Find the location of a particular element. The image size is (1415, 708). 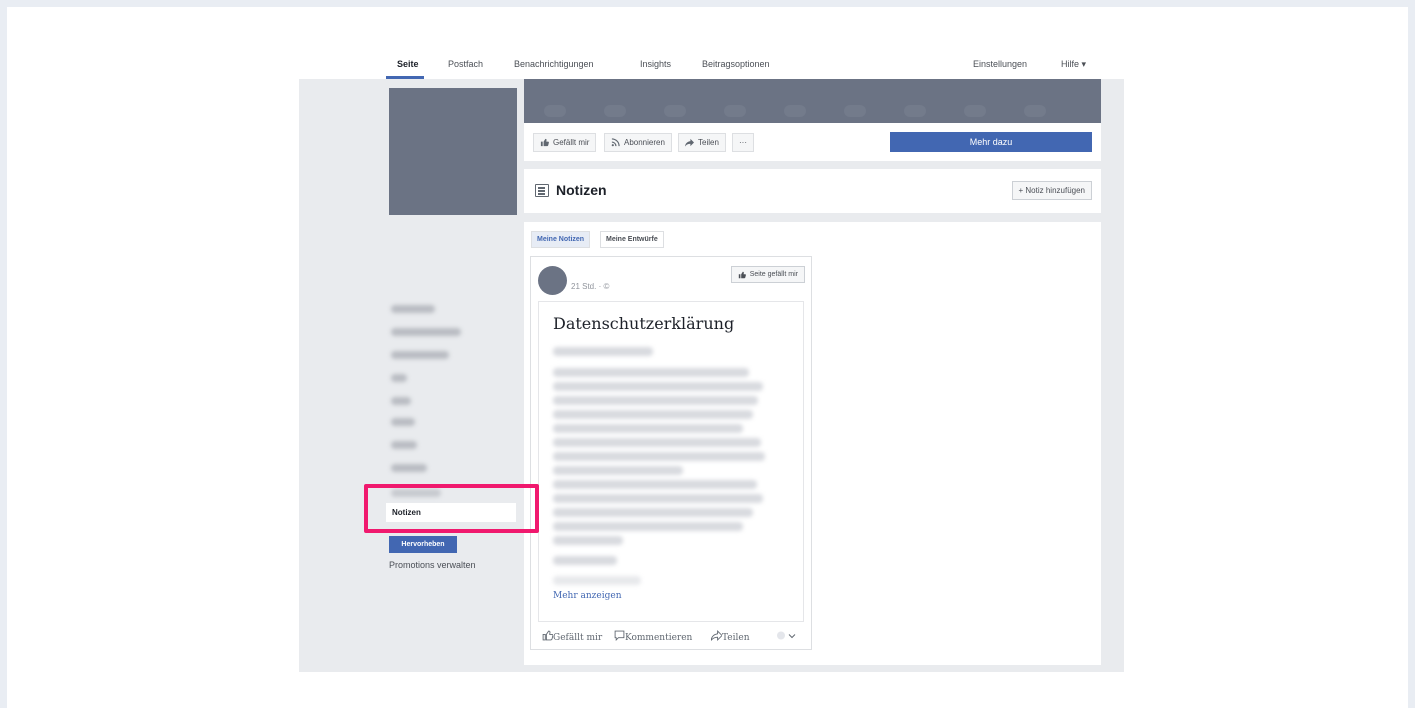

more-options-button: ··· is located at coordinates (743, 142).